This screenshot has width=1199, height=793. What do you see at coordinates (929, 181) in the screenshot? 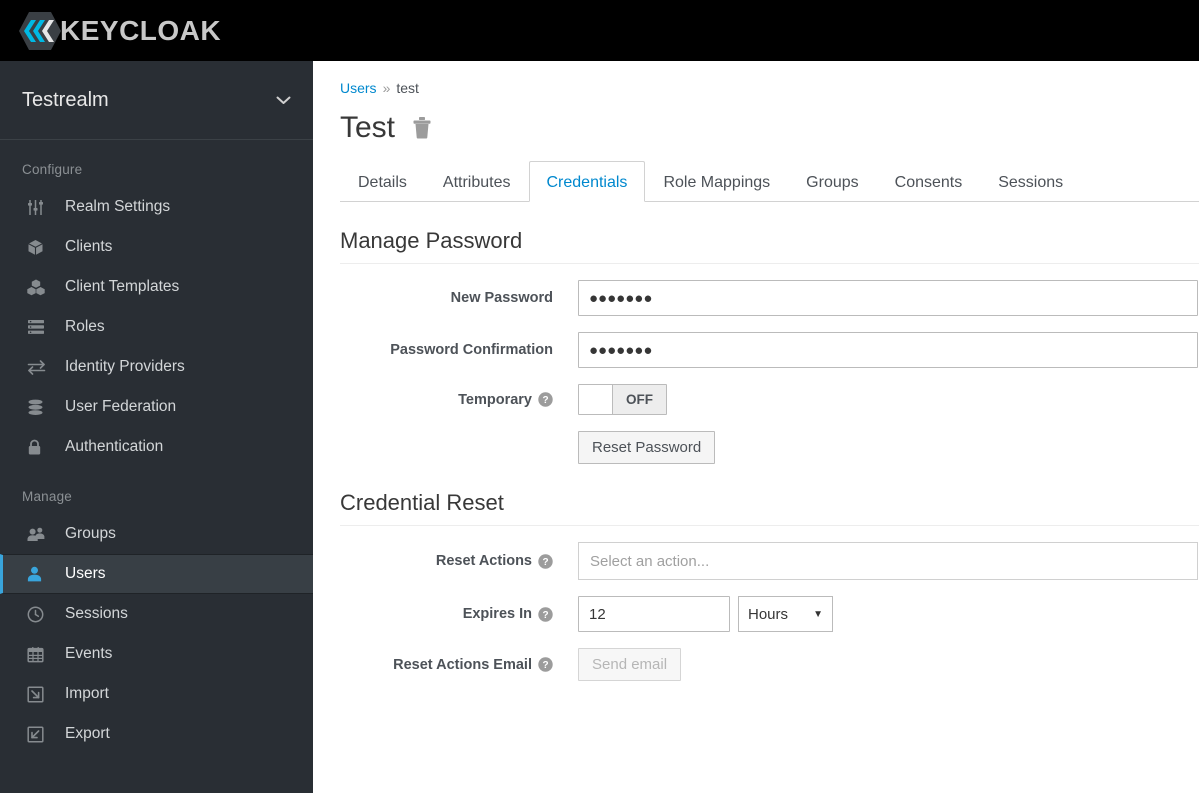
I see `tab-consents: Consents` at bounding box center [929, 181].